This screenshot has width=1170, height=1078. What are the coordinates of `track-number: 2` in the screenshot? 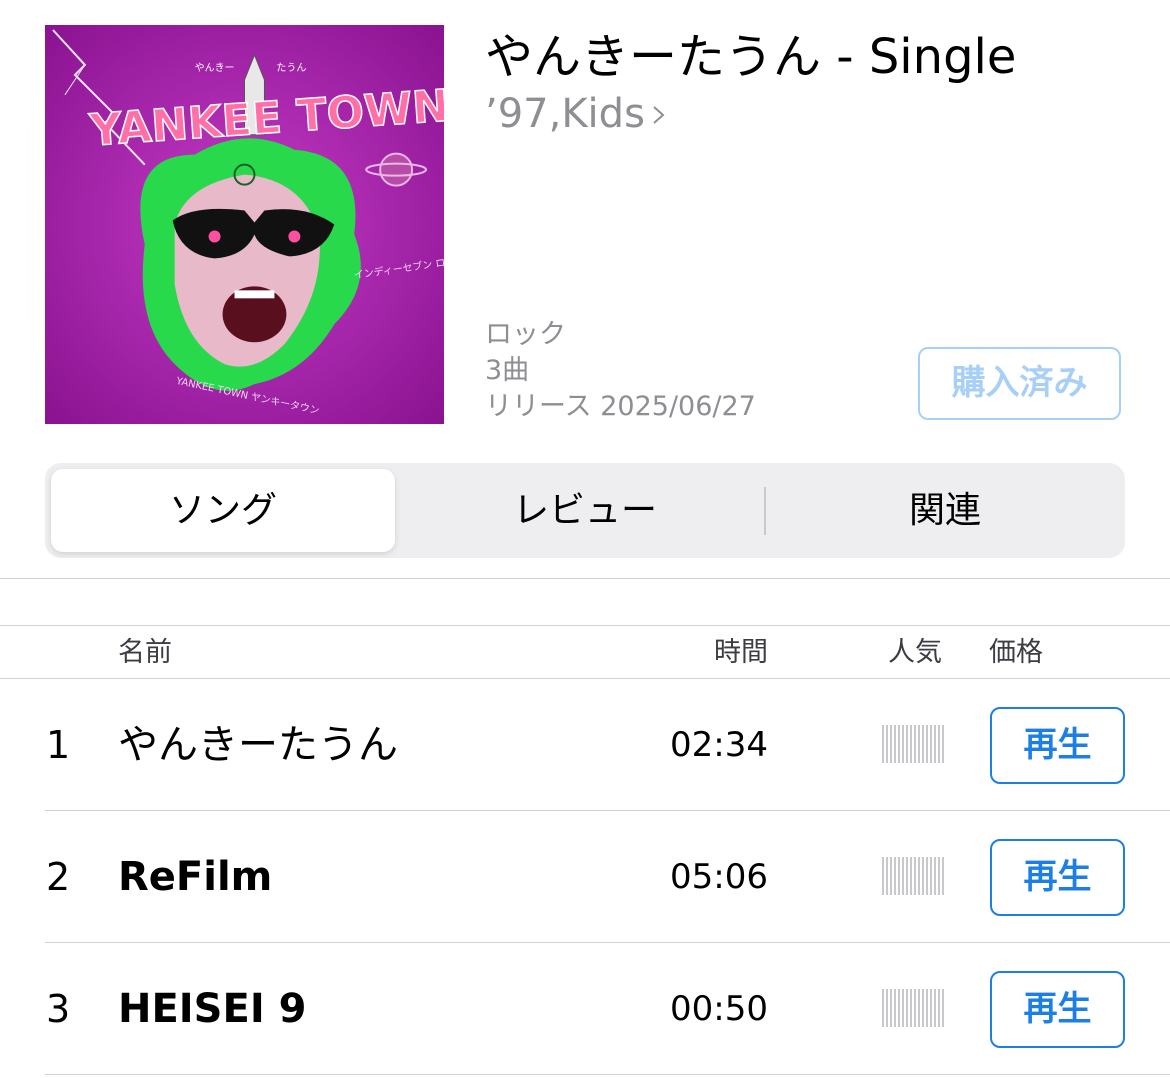 It's located at (58, 877).